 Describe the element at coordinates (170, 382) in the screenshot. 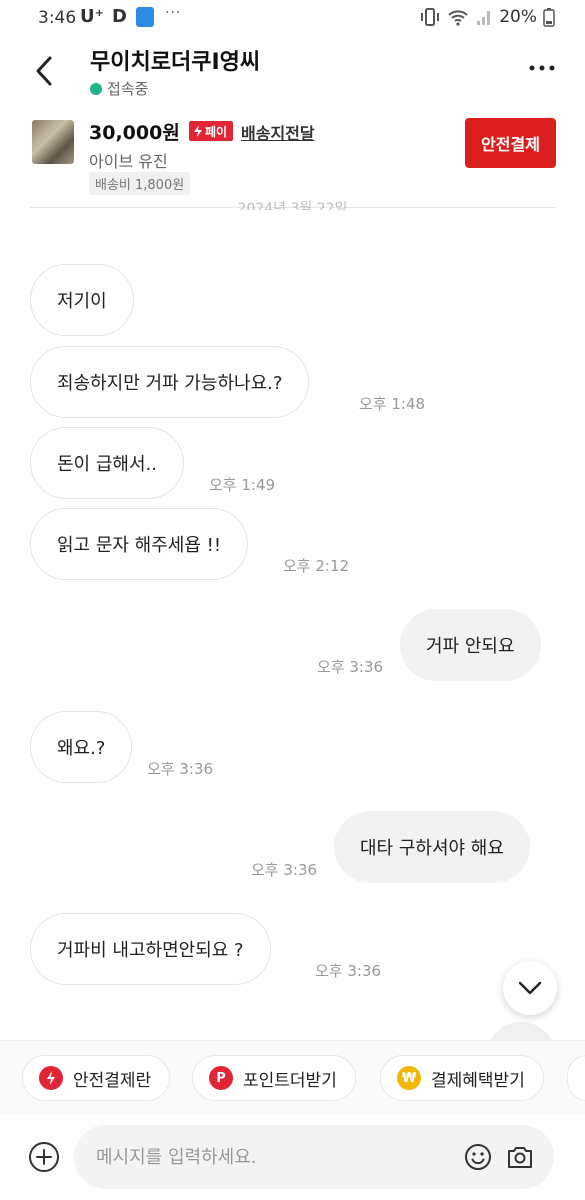

I see `message-bubble-received: 죄송하지만 거파 가능하나요.?` at that location.